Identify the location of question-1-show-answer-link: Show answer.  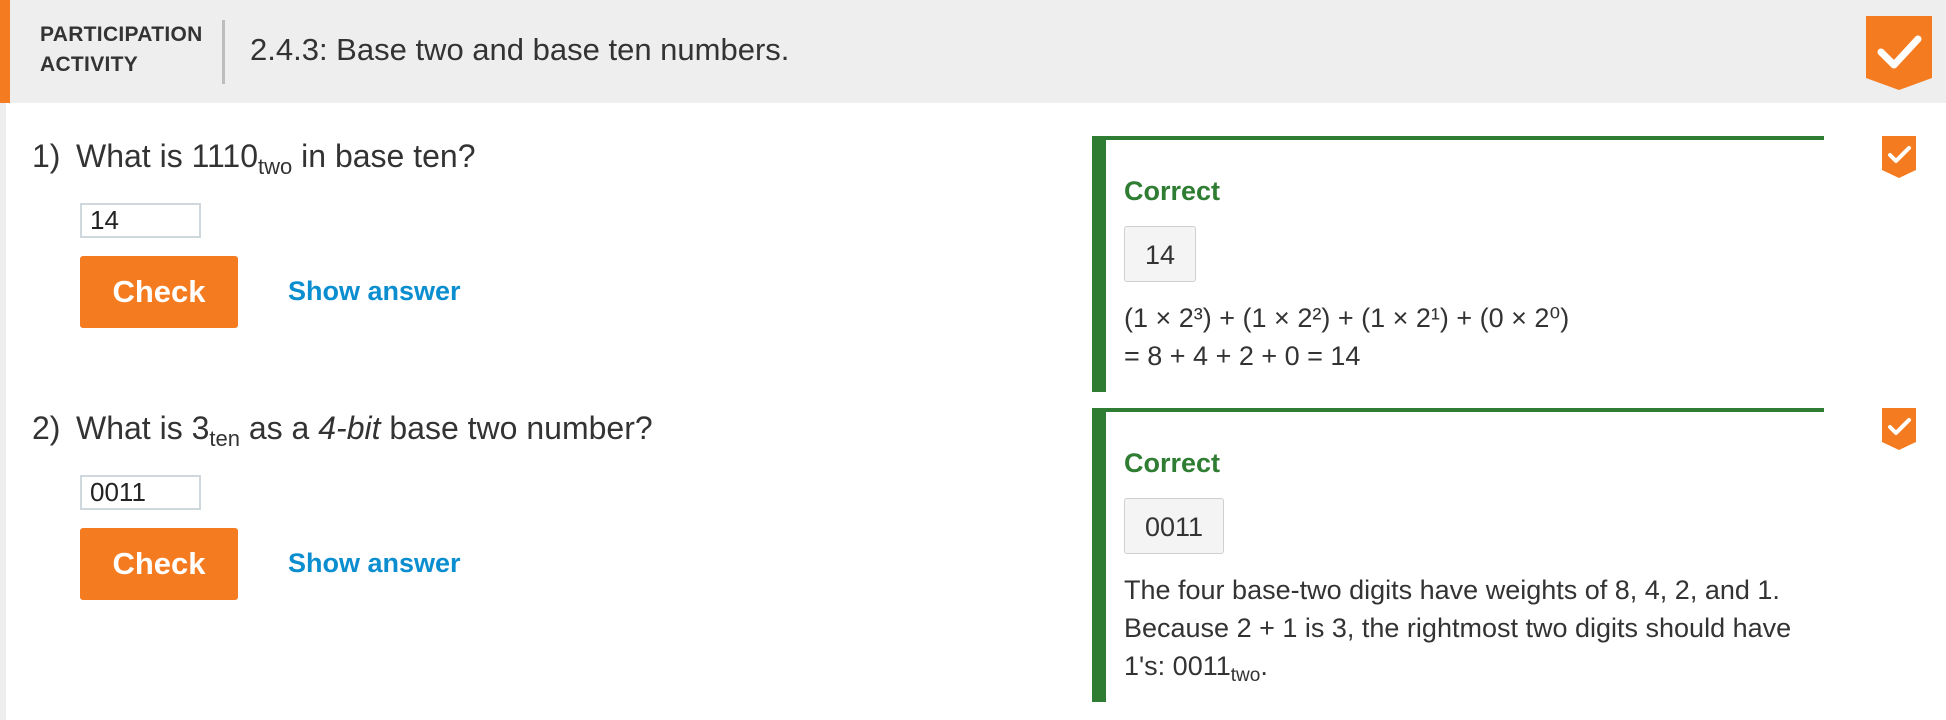
(374, 291).